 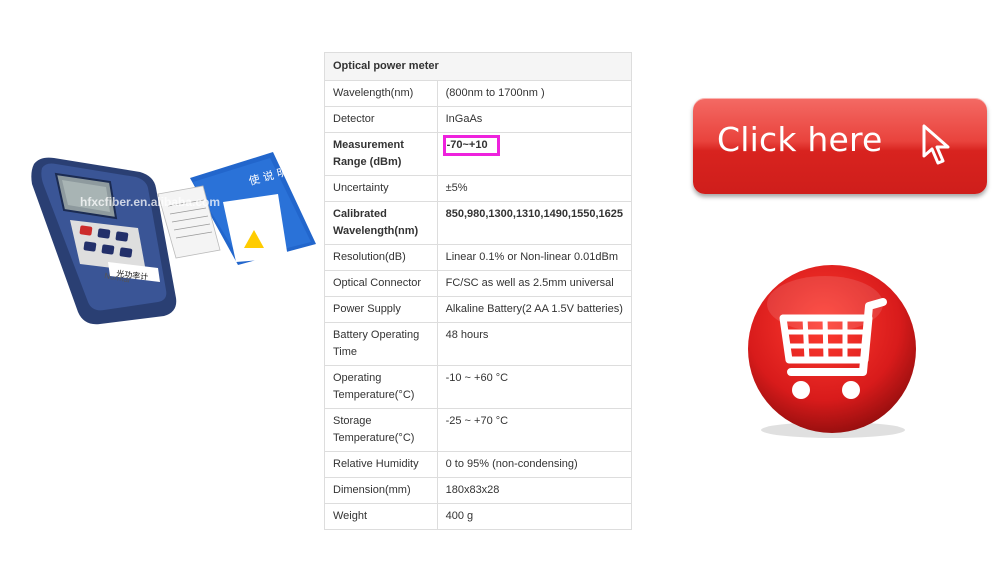 What do you see at coordinates (104, 241) in the screenshot?
I see `power-meter-device: Normal 光功率计` at bounding box center [104, 241].